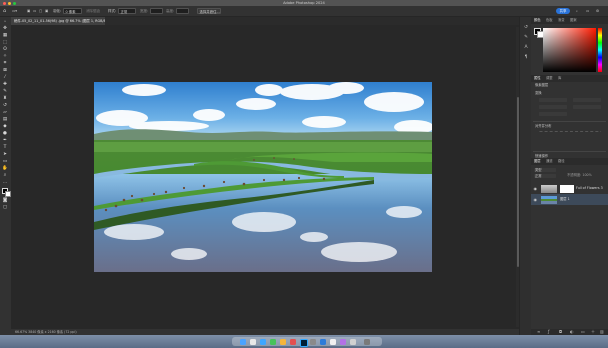 This screenshot has width=608, height=348. Describe the element at coordinates (5, 119) in the screenshot. I see `gradient-icon: ▤` at that location.